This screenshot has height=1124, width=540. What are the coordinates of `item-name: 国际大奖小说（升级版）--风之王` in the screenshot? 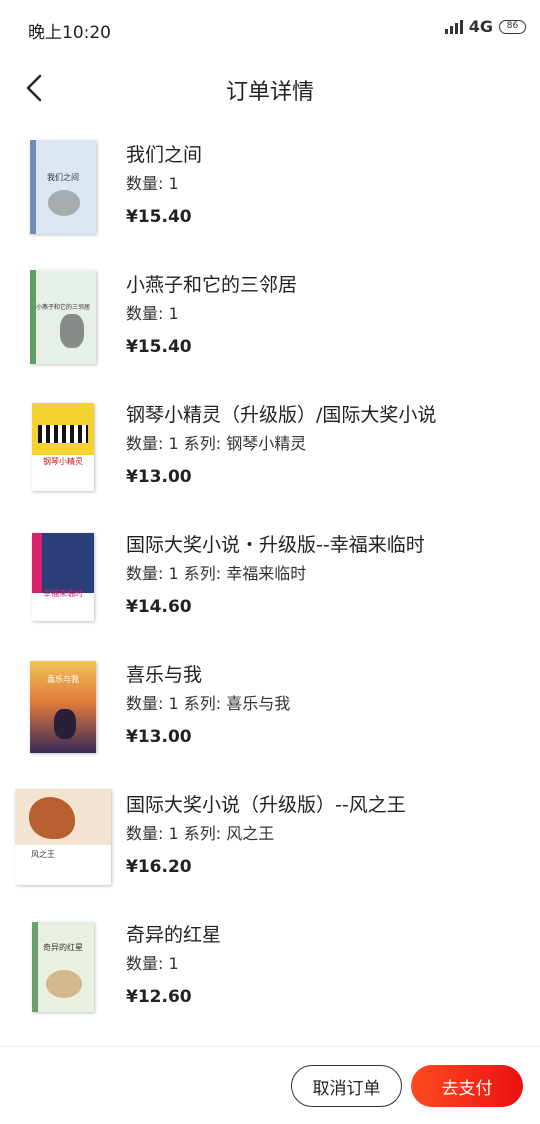 It's located at (266, 805).